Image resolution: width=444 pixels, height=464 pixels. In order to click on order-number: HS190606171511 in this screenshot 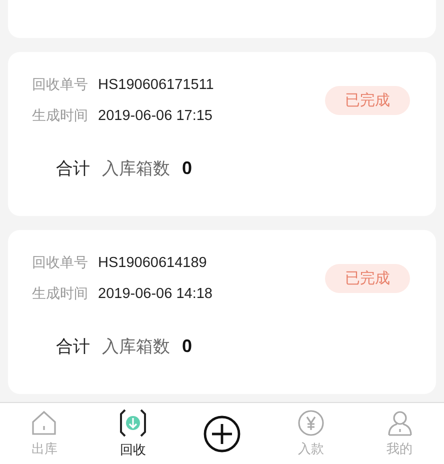, I will do `click(156, 85)`.